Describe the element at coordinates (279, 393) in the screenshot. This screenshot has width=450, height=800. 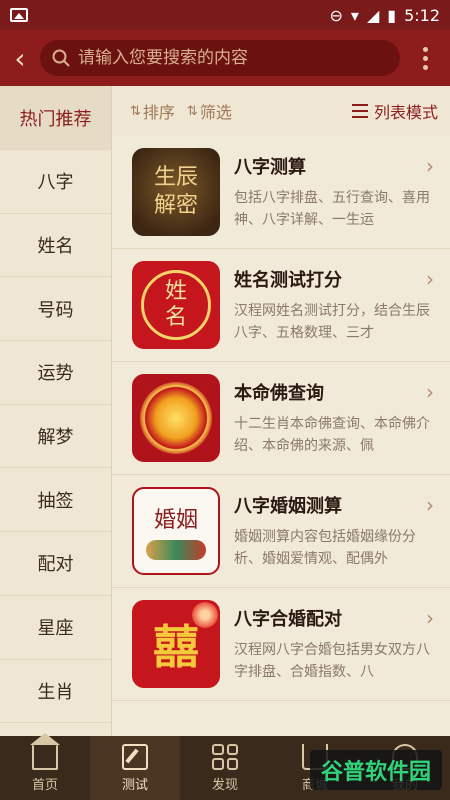
I see `item-title: 本命佛查询` at that location.